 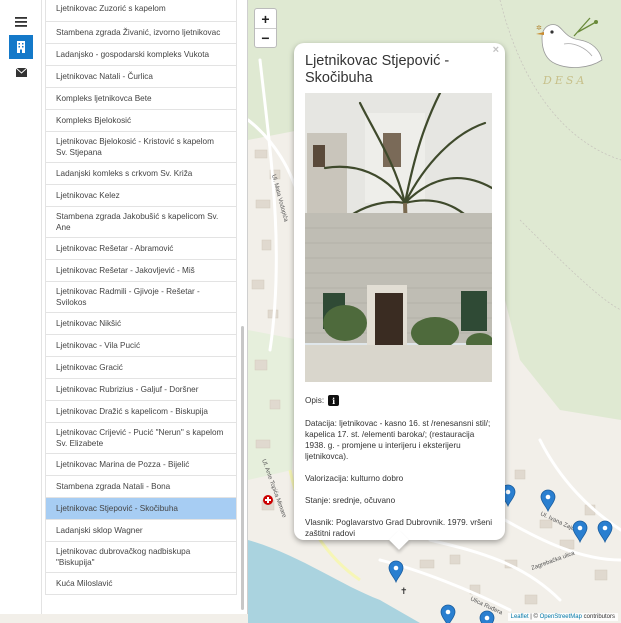 I want to click on list-item: Ljetnikovac Kelez, so click(x=141, y=196).